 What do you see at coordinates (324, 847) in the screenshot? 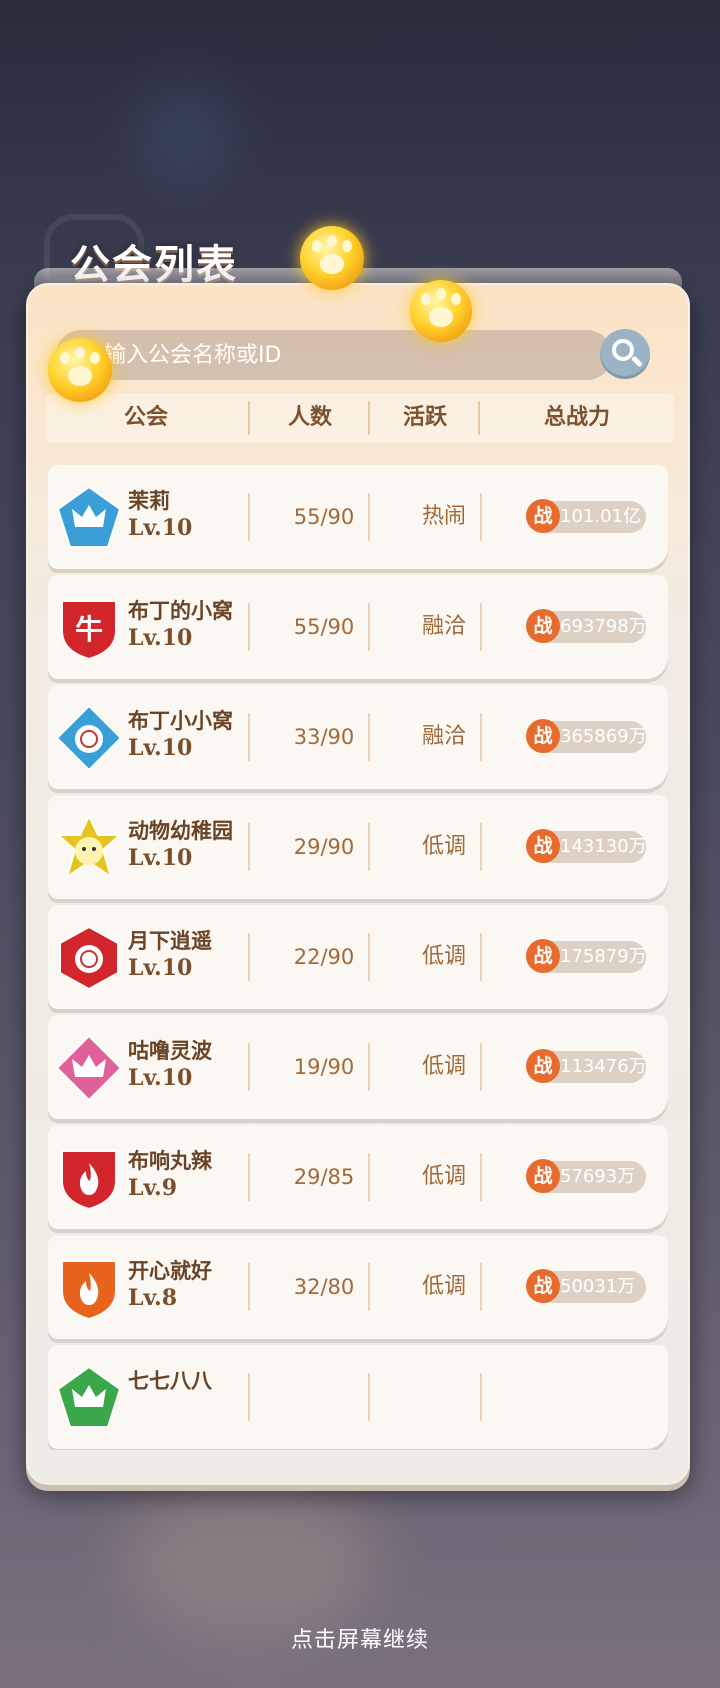
I see `guild-members: 29/90` at bounding box center [324, 847].